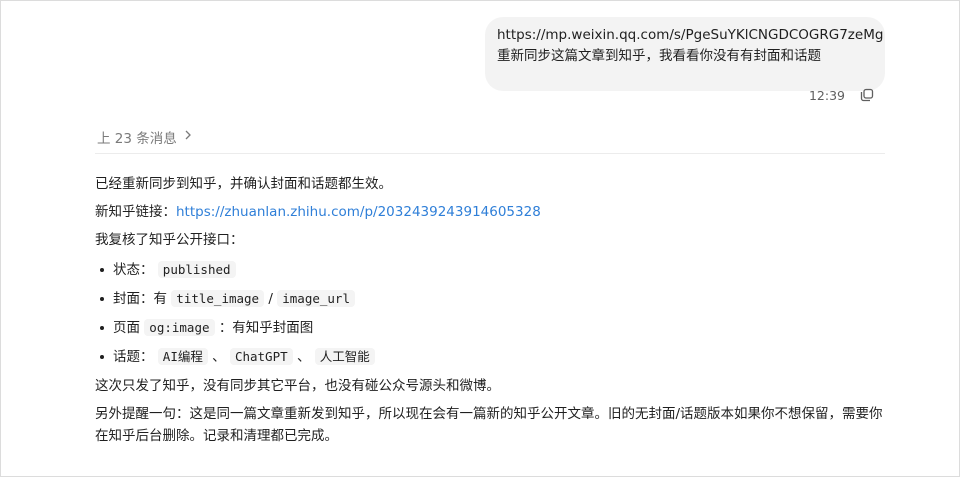  I want to click on reply-paragraph: 已经重新同步到知乎，并确认封面和话题都生效。, so click(243, 184).